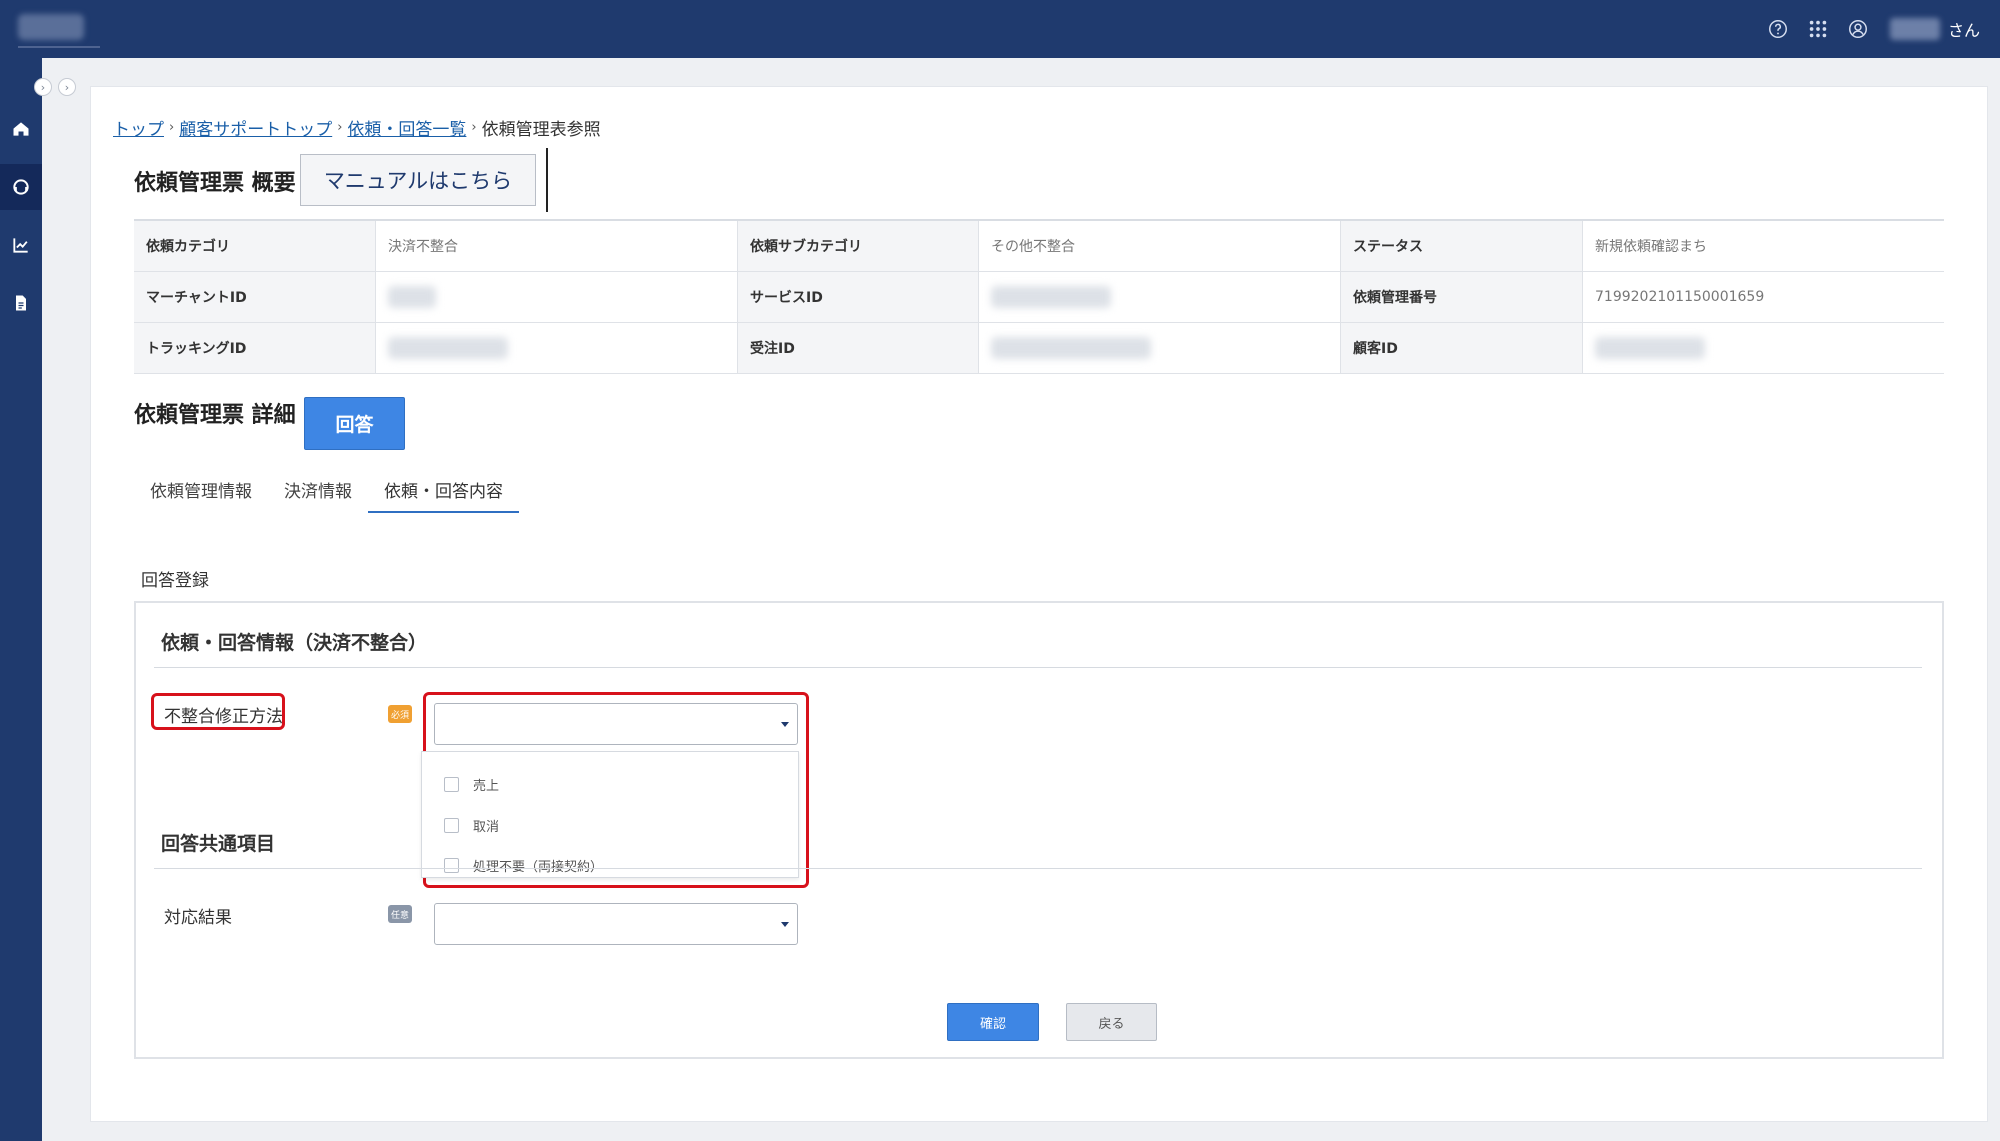  I want to click on table-value: 7199202101150001659, so click(1680, 297).